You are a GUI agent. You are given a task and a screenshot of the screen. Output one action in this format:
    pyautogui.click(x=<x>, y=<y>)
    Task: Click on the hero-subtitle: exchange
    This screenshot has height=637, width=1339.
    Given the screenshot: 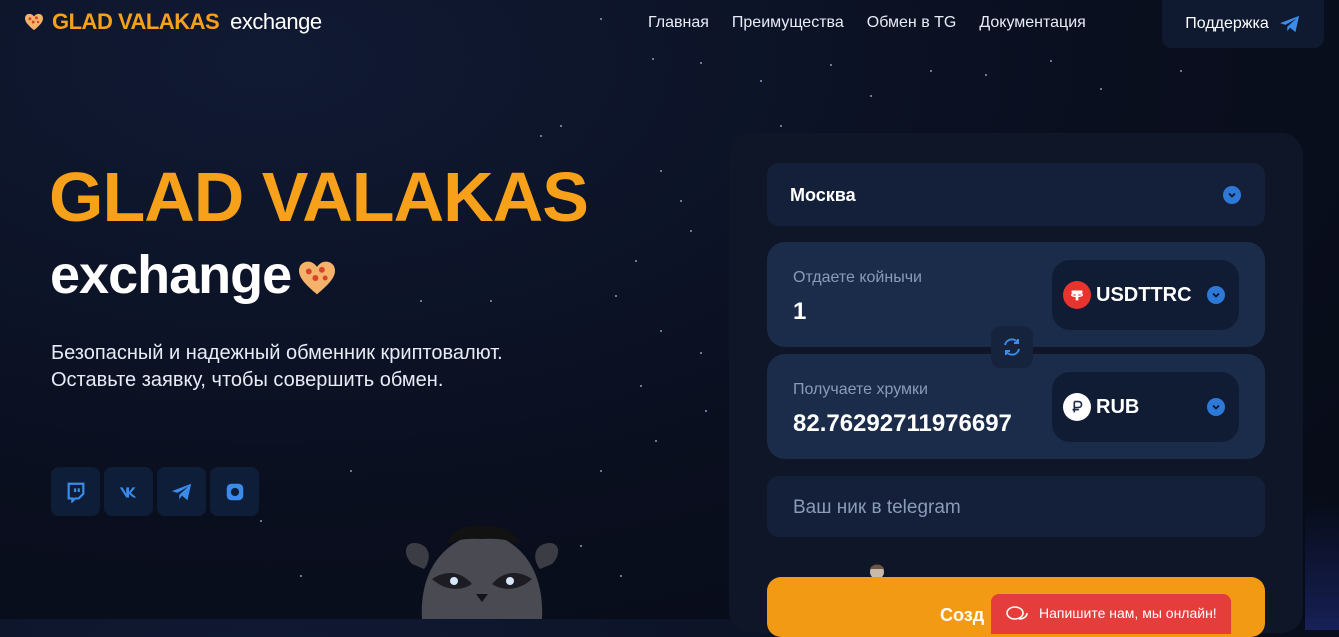 What is the action you would take?
    pyautogui.click(x=193, y=275)
    